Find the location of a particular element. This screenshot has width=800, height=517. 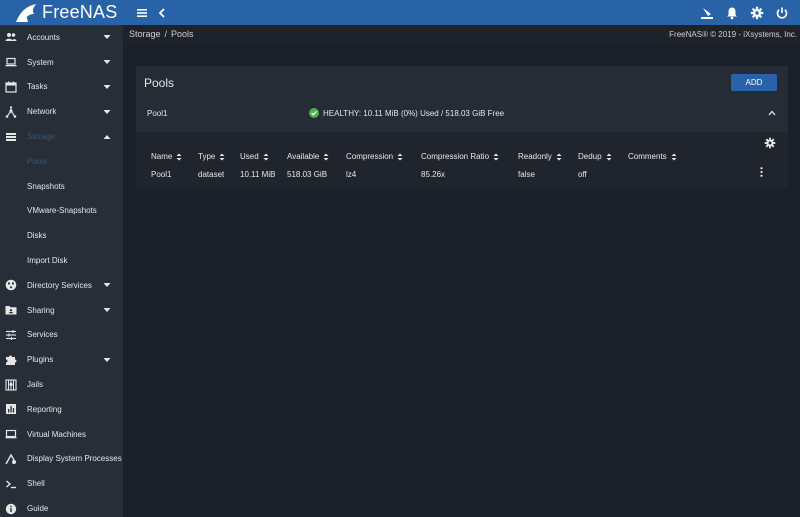

sidebar-subitem-snapshots: Snapshots is located at coordinates (61, 186).